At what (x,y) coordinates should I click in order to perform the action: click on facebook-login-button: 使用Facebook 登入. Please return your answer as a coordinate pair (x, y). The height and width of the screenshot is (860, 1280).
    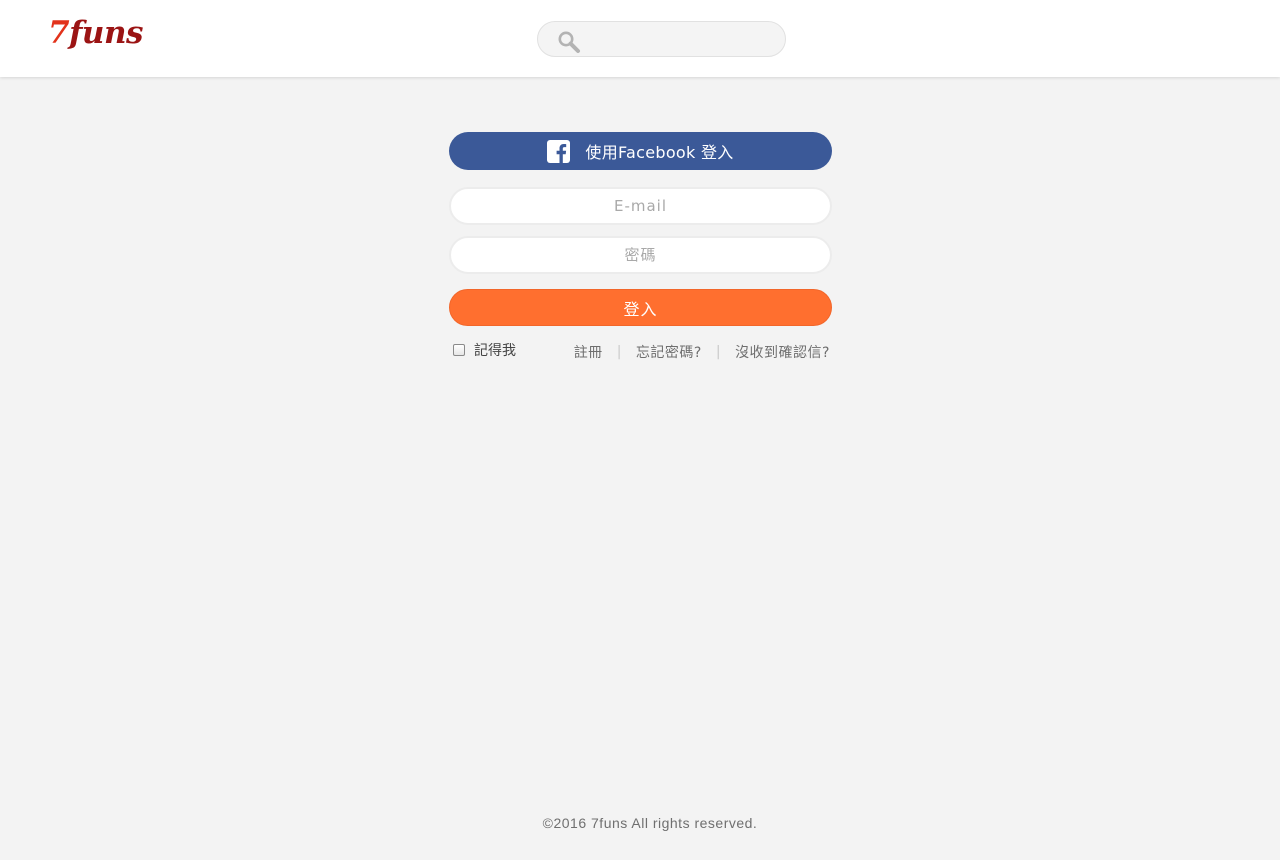
    Looking at the image, I should click on (640, 151).